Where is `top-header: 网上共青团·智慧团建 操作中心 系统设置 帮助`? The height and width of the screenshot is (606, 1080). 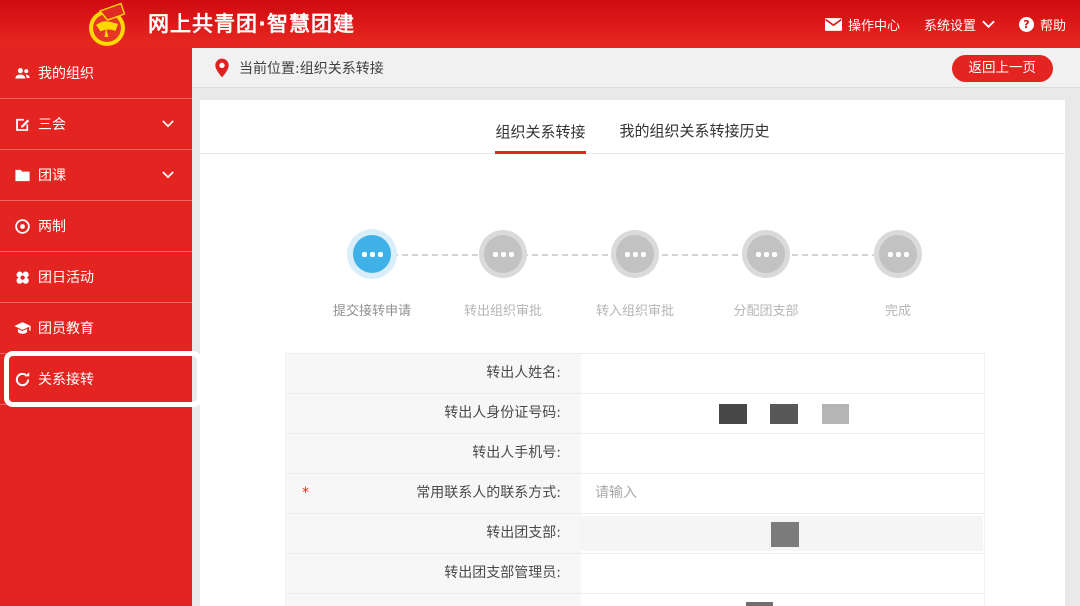 top-header: 网上共青团·智慧团建 操作中心 系统设置 帮助 is located at coordinates (540, 24).